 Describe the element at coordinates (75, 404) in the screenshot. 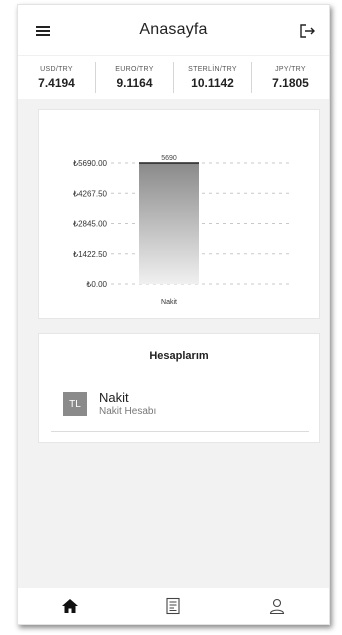

I see `account-avatar: TL` at that location.